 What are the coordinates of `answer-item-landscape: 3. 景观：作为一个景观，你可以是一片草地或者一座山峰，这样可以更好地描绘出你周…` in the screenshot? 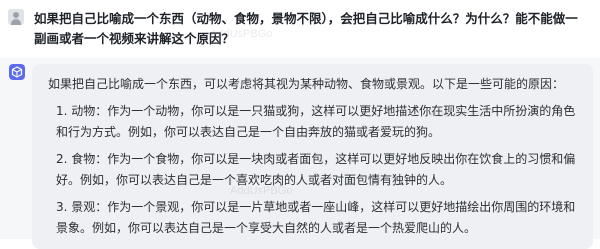 It's located at (316, 218).